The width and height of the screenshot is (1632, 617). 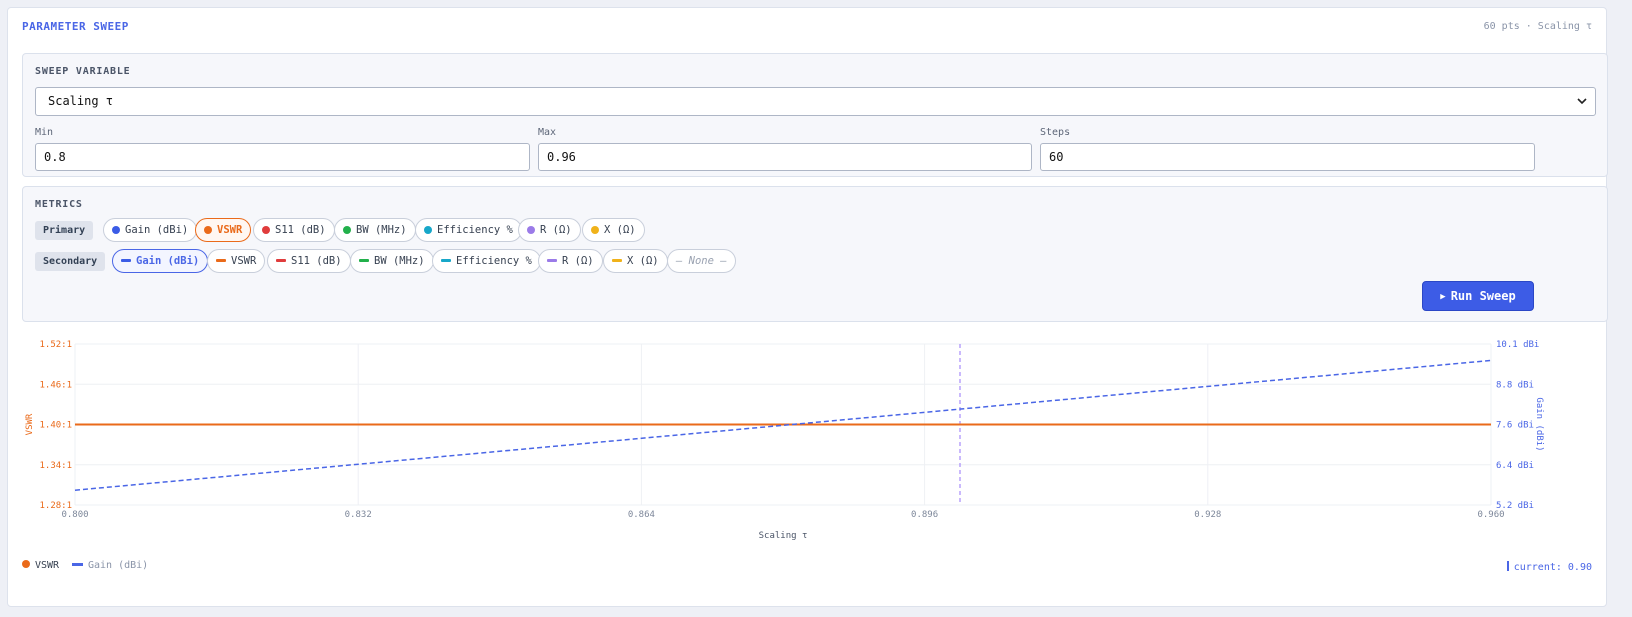 I want to click on x-axis-label: Scaling τ, so click(x=783, y=536).